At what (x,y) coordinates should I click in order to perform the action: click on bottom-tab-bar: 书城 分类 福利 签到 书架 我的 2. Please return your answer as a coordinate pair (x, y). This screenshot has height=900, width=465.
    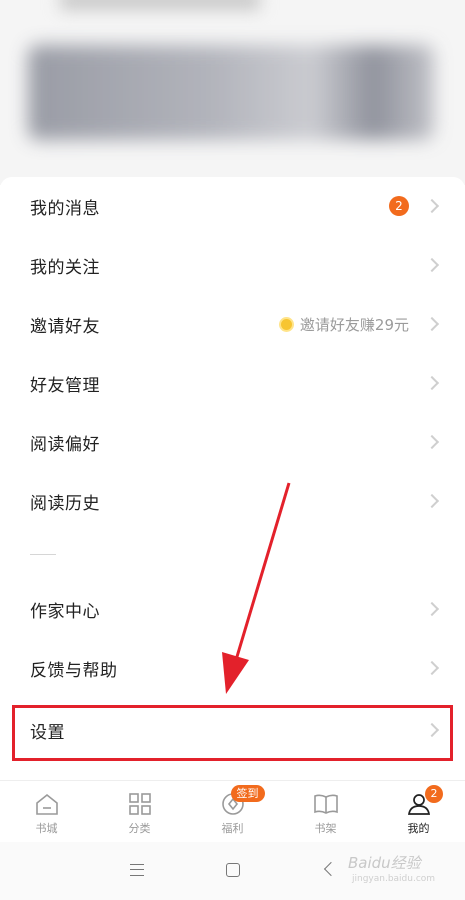
    Looking at the image, I should click on (232, 810).